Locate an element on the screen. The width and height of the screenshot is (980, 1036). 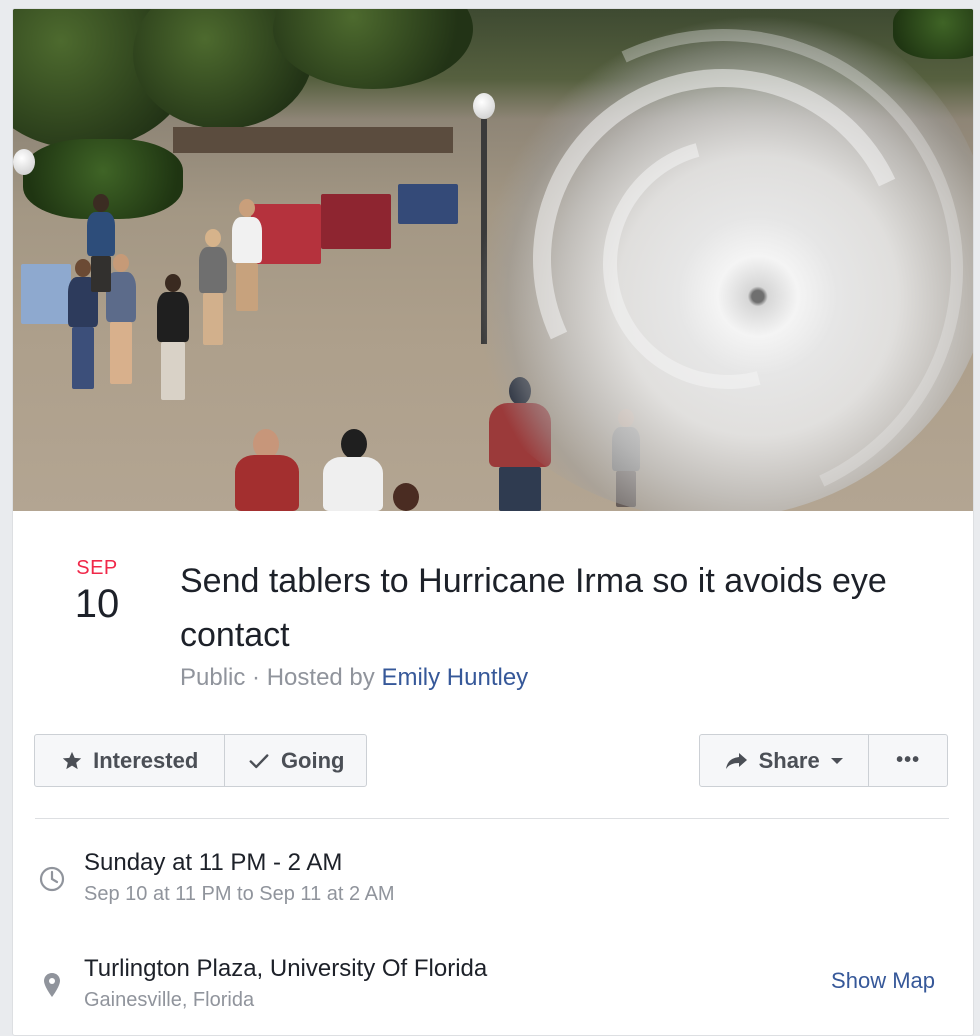
map-pin-icon is located at coordinates (52, 985).